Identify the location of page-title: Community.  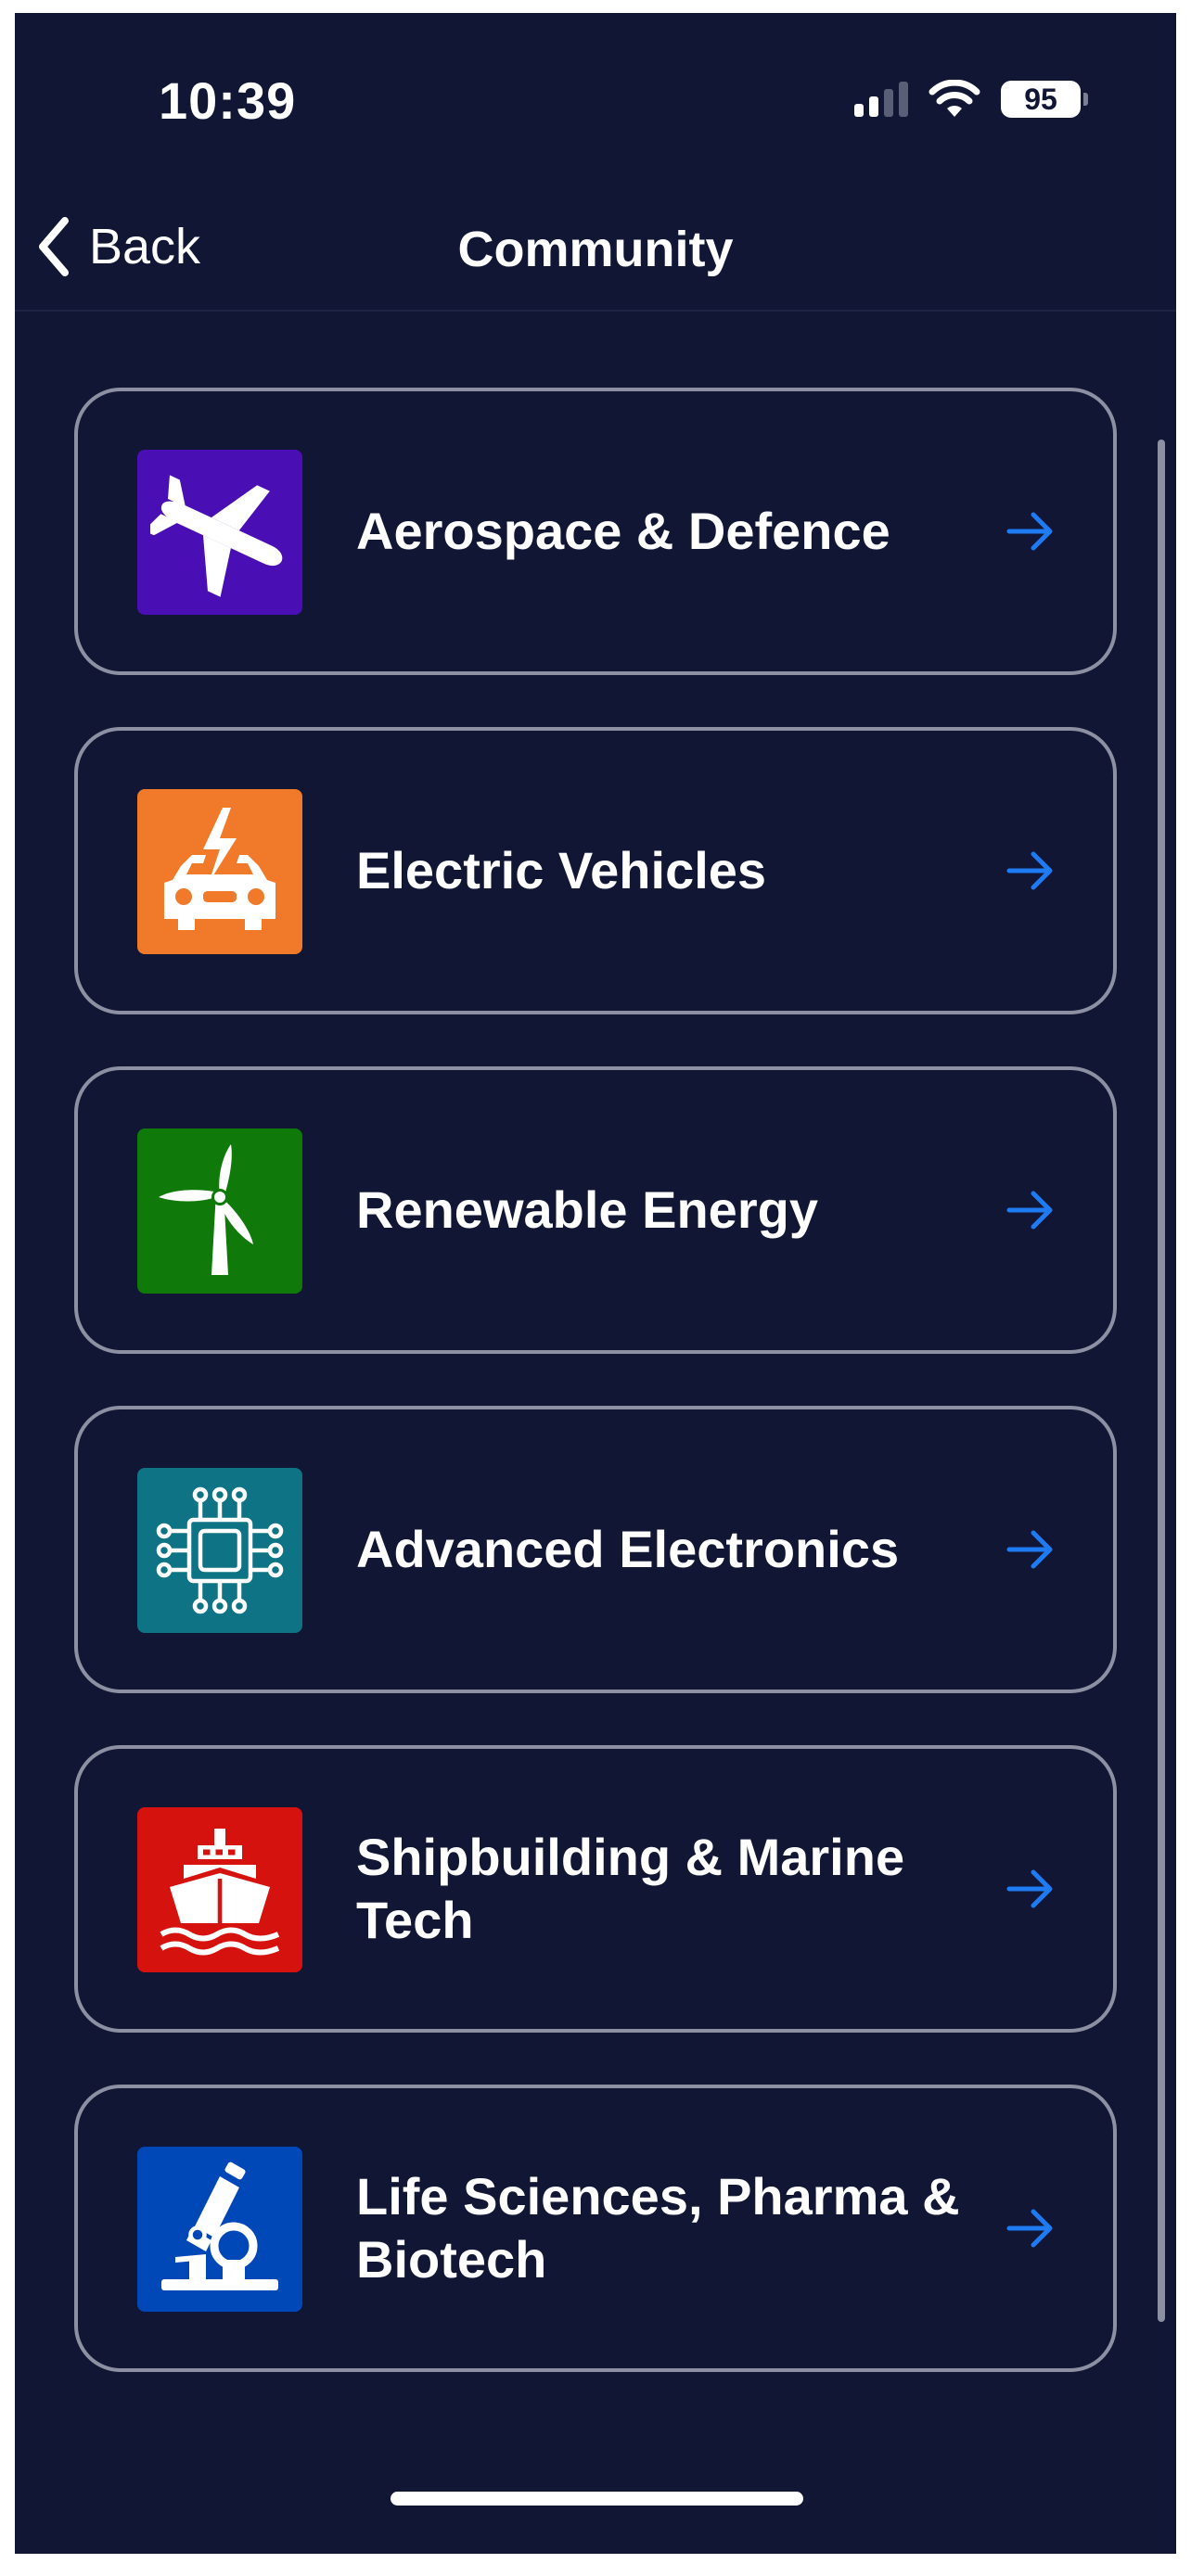
(595, 249).